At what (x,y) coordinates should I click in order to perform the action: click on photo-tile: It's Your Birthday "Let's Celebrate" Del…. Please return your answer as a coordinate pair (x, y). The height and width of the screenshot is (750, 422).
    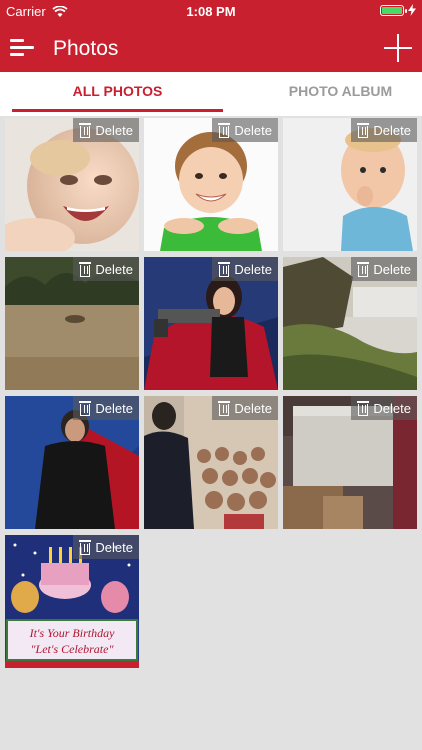
    Looking at the image, I should click on (72, 601).